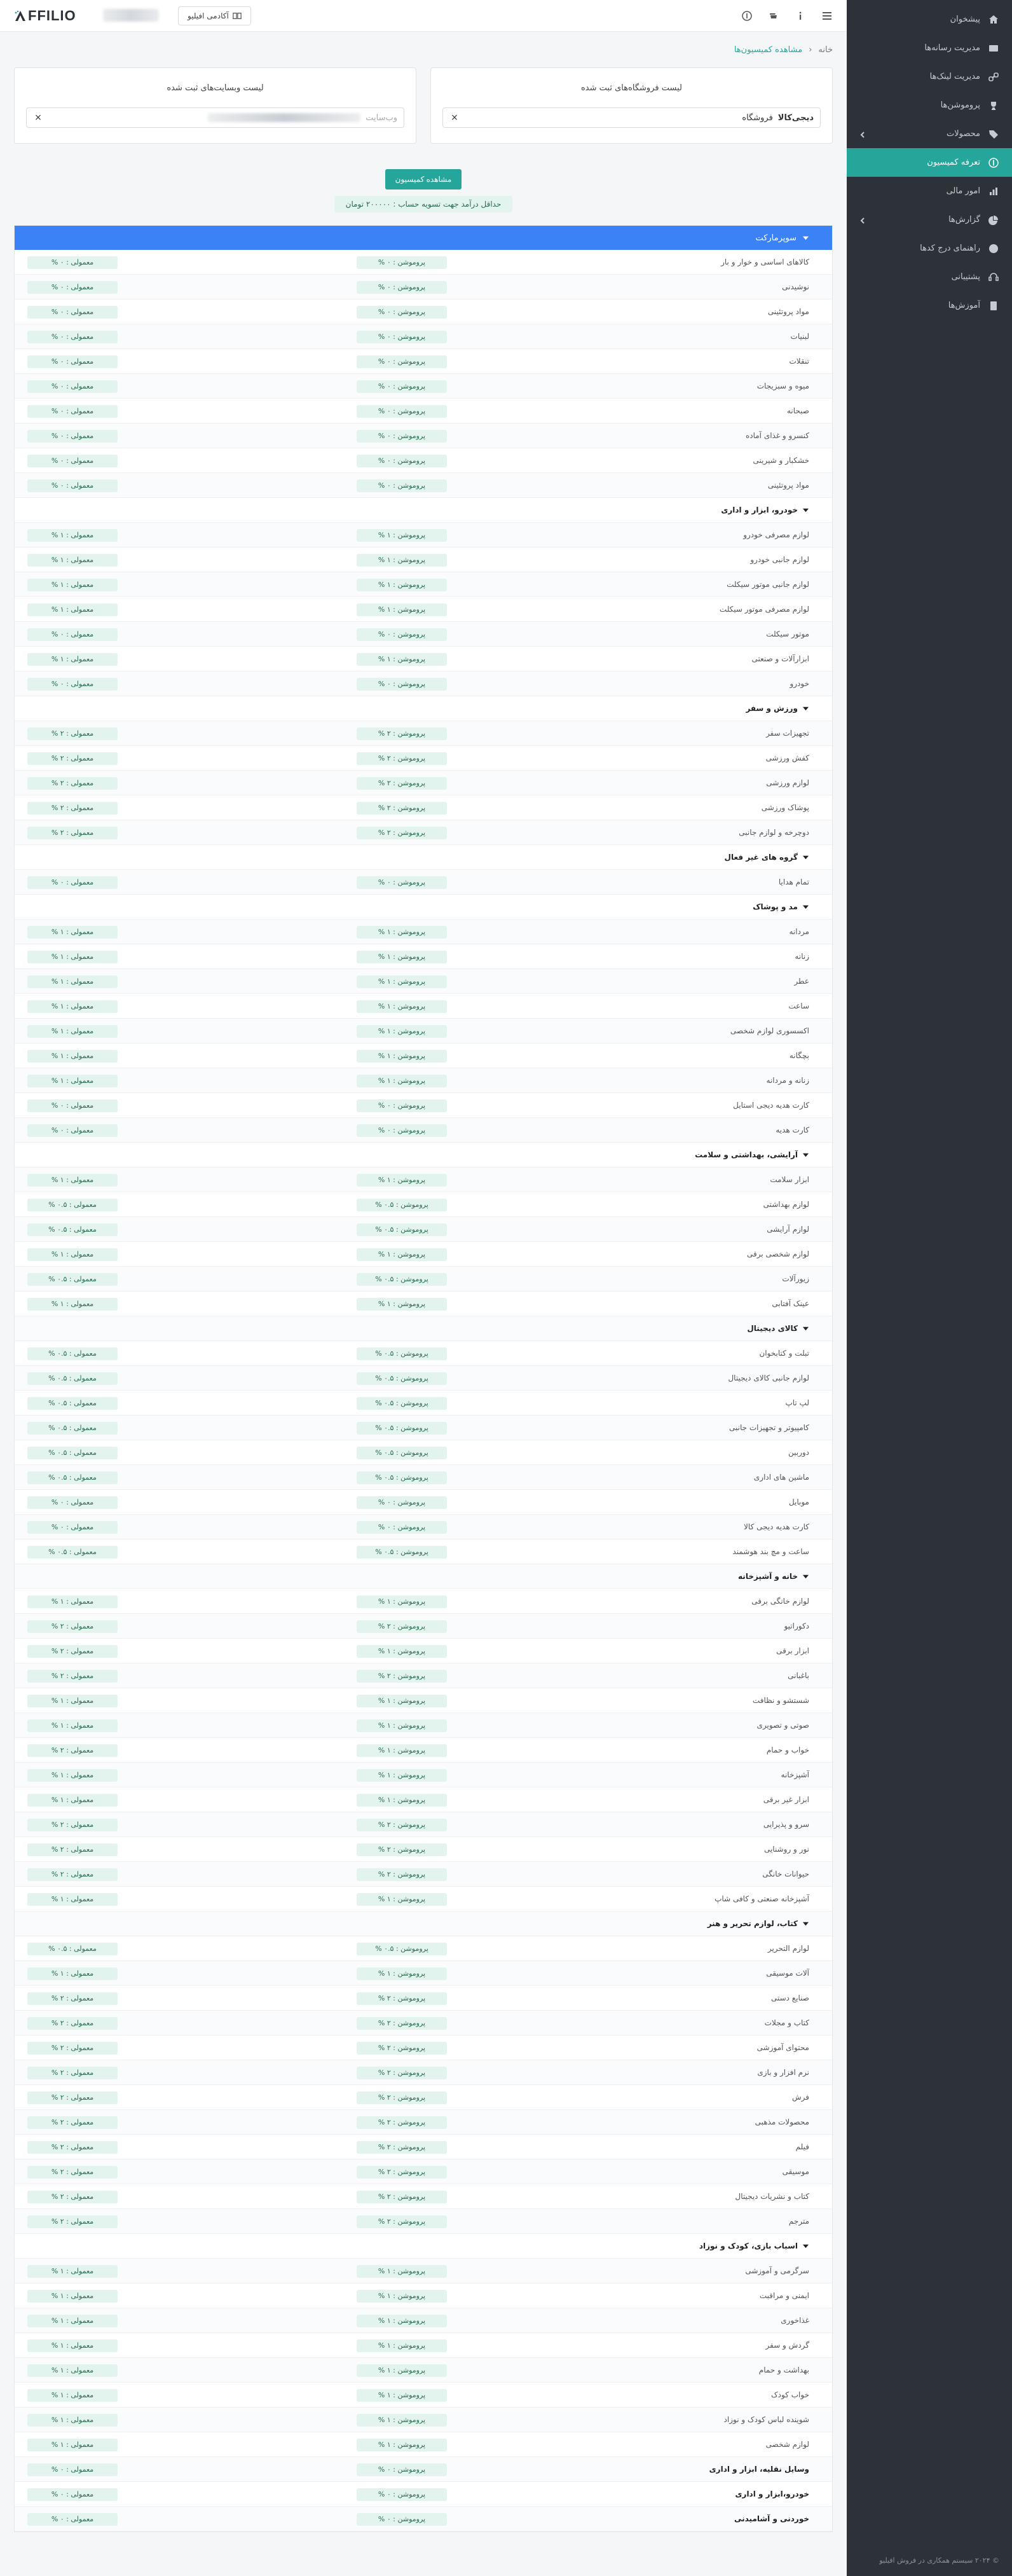  I want to click on row-name: ابزار غیر برقی, so click(786, 1799).